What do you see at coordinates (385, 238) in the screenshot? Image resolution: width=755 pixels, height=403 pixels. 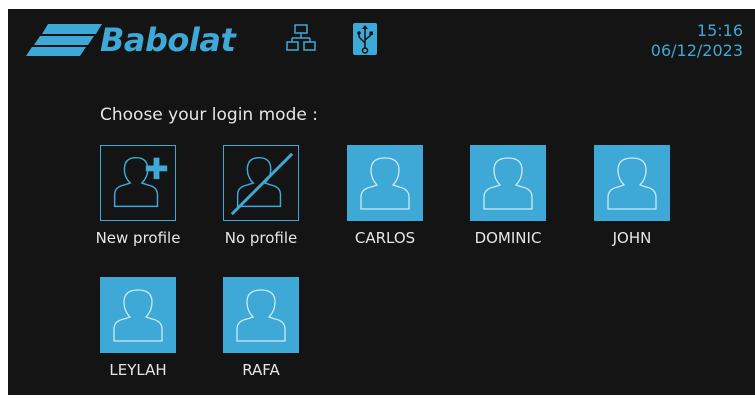 I see `profile-label: CARLOS` at bounding box center [385, 238].